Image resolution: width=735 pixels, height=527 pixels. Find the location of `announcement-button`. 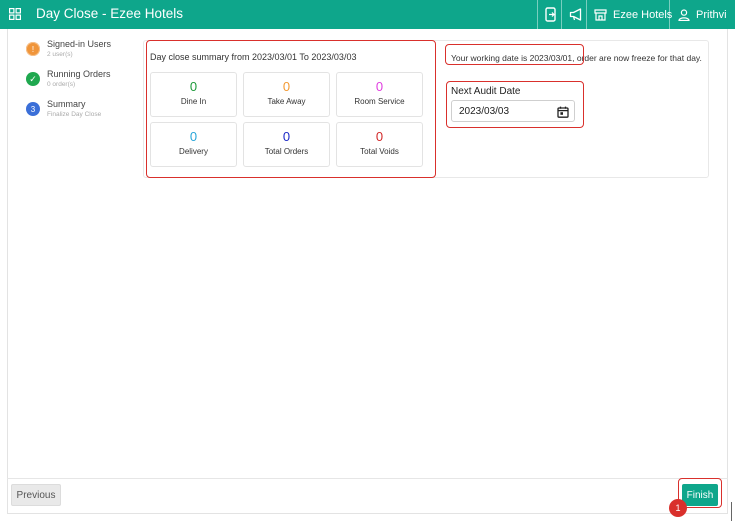

announcement-button is located at coordinates (576, 14).